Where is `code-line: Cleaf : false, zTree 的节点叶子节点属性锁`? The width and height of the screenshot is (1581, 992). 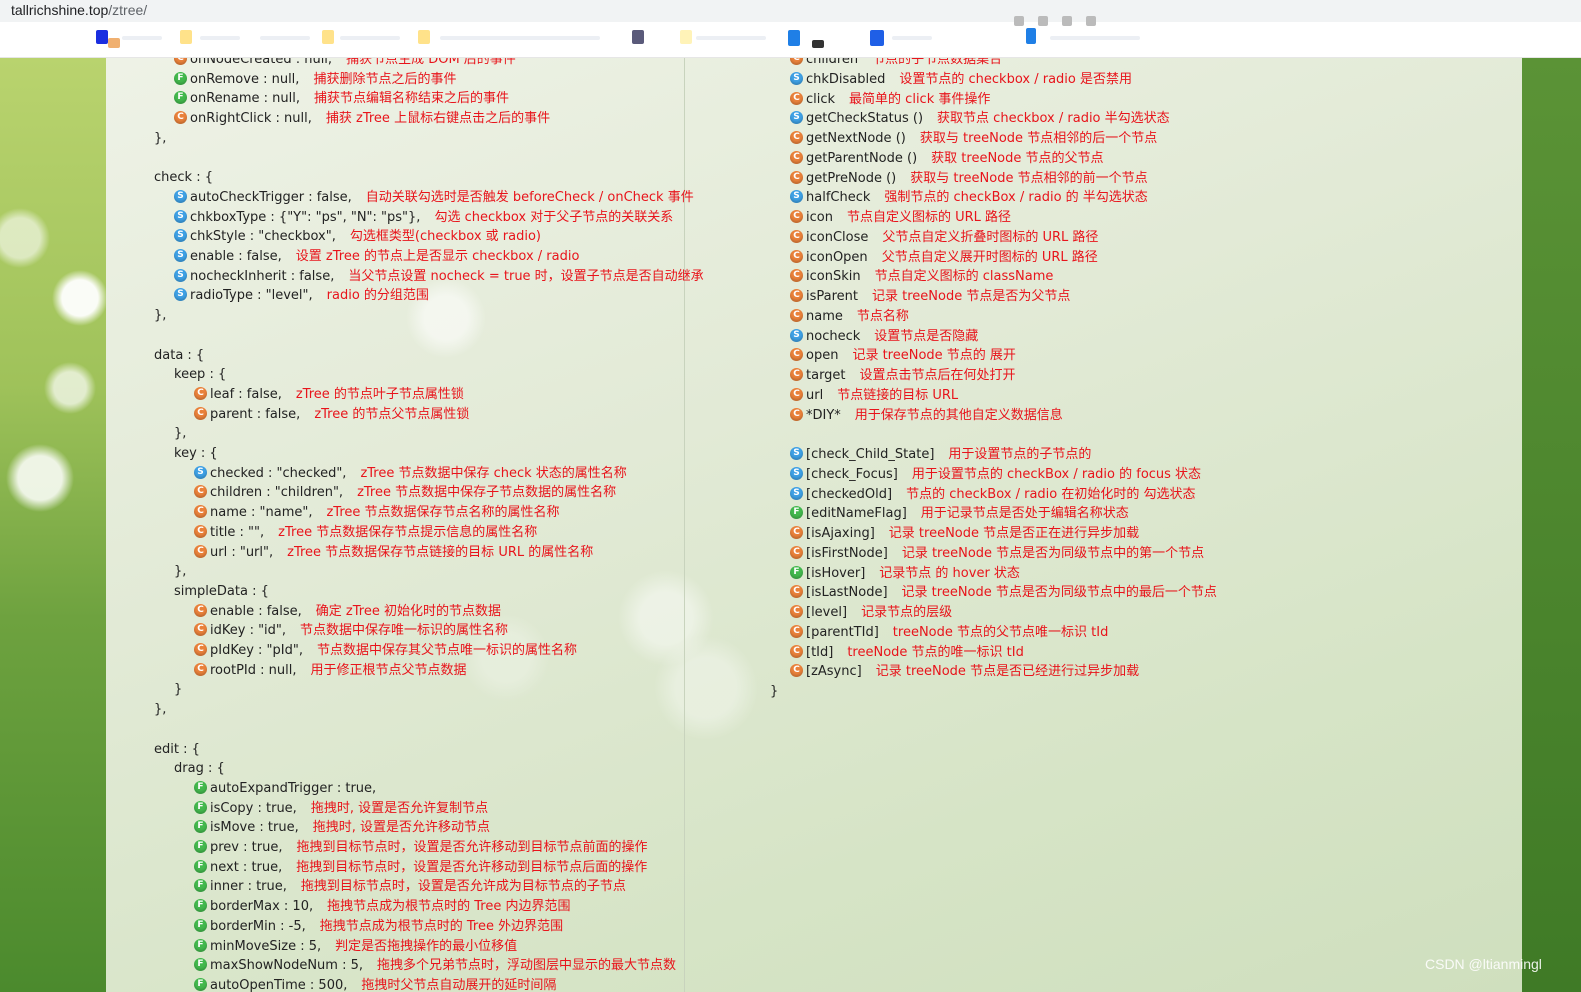 code-line: Cleaf : false, zTree 的节点叶子节点属性锁 is located at coordinates (329, 395).